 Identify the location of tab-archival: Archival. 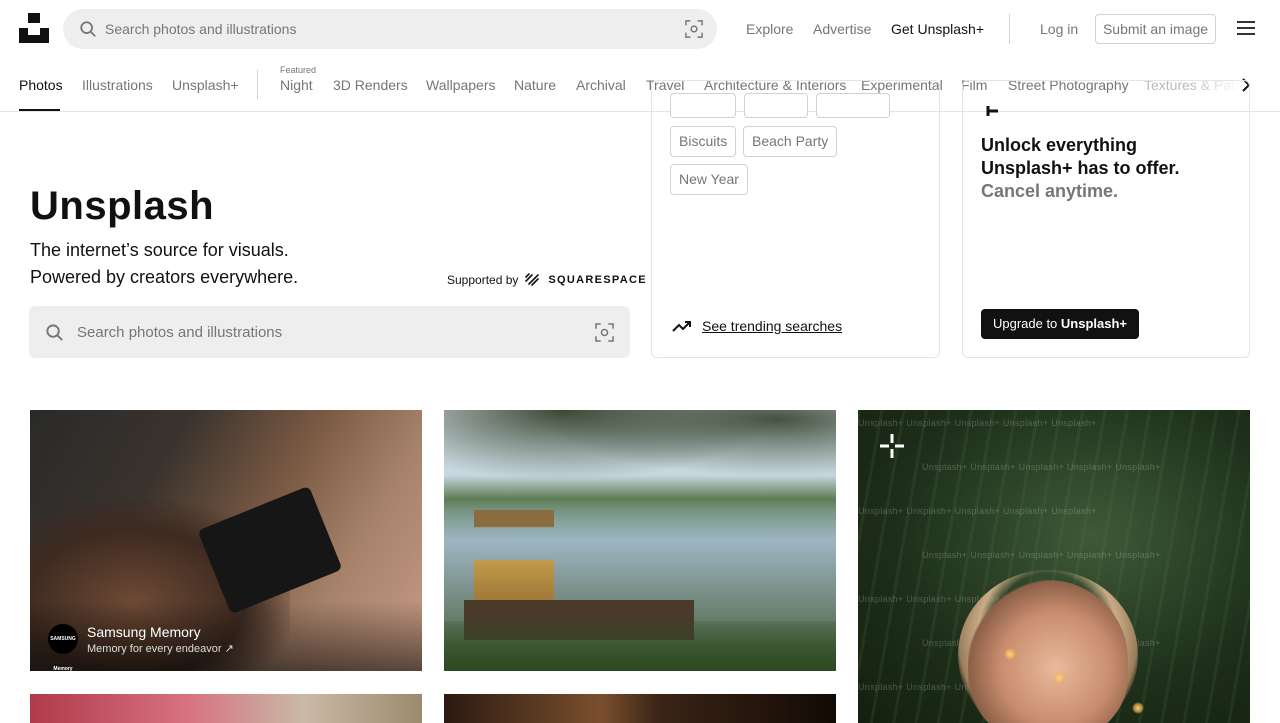
(601, 85).